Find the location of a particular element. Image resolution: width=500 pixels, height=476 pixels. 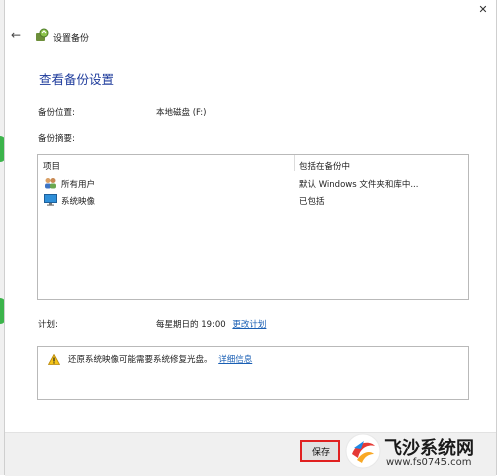

schedule-value: 每星期日的 19:00 is located at coordinates (191, 325).